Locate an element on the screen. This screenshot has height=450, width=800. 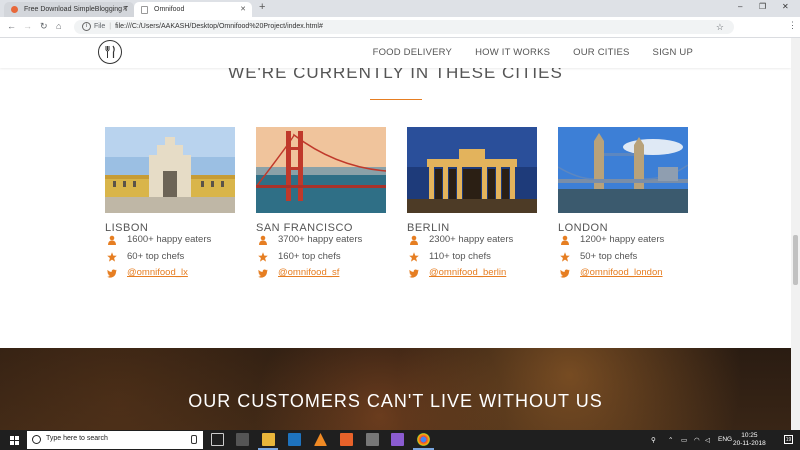
eaters-count: 2300+ happy eaters is located at coordinates (471, 239).